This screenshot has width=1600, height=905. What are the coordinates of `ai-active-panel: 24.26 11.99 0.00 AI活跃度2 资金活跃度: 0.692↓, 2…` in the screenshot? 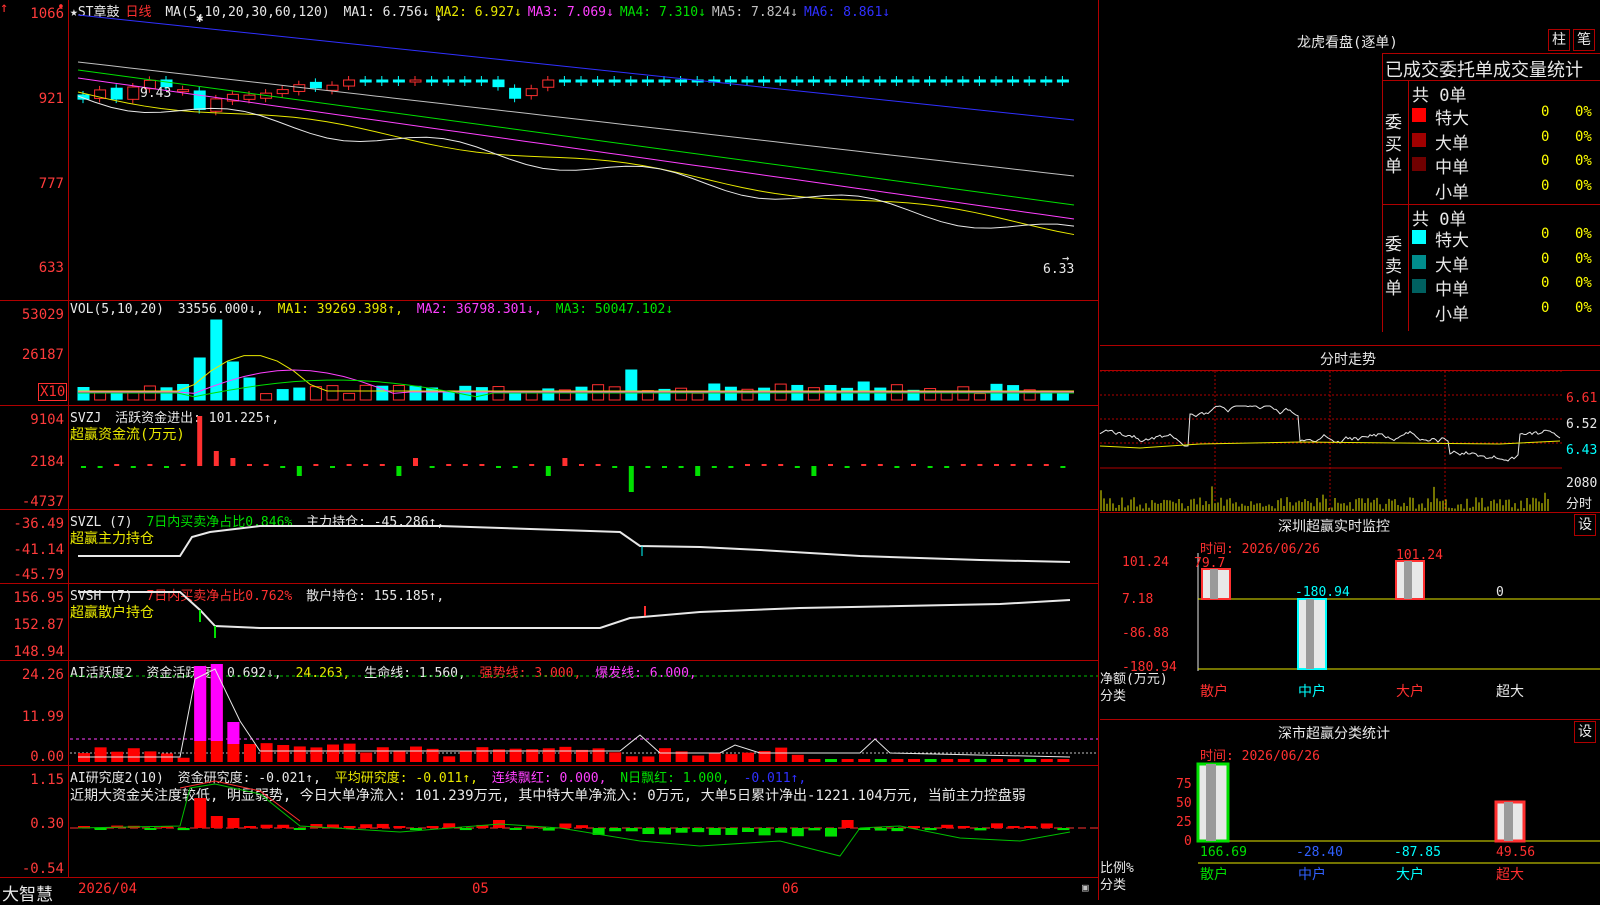 It's located at (549, 713).